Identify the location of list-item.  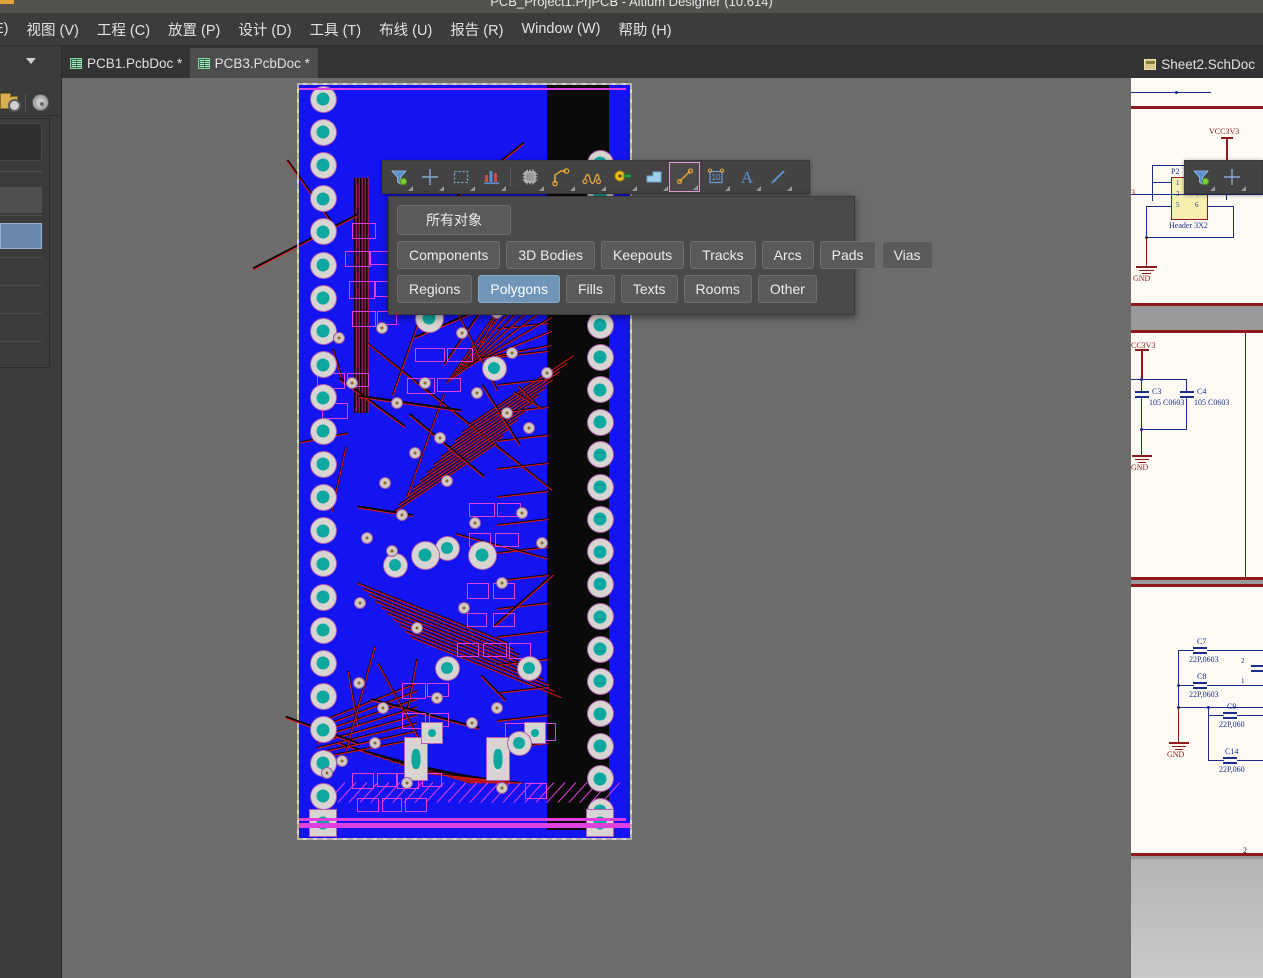
(21, 200).